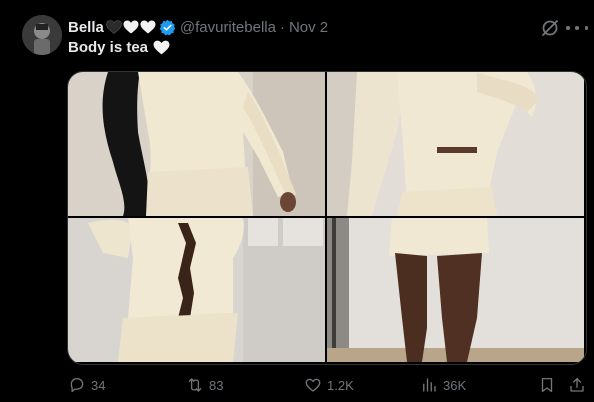 The height and width of the screenshot is (402, 594). What do you see at coordinates (114, 27) in the screenshot?
I see `black-heart-emoji` at bounding box center [114, 27].